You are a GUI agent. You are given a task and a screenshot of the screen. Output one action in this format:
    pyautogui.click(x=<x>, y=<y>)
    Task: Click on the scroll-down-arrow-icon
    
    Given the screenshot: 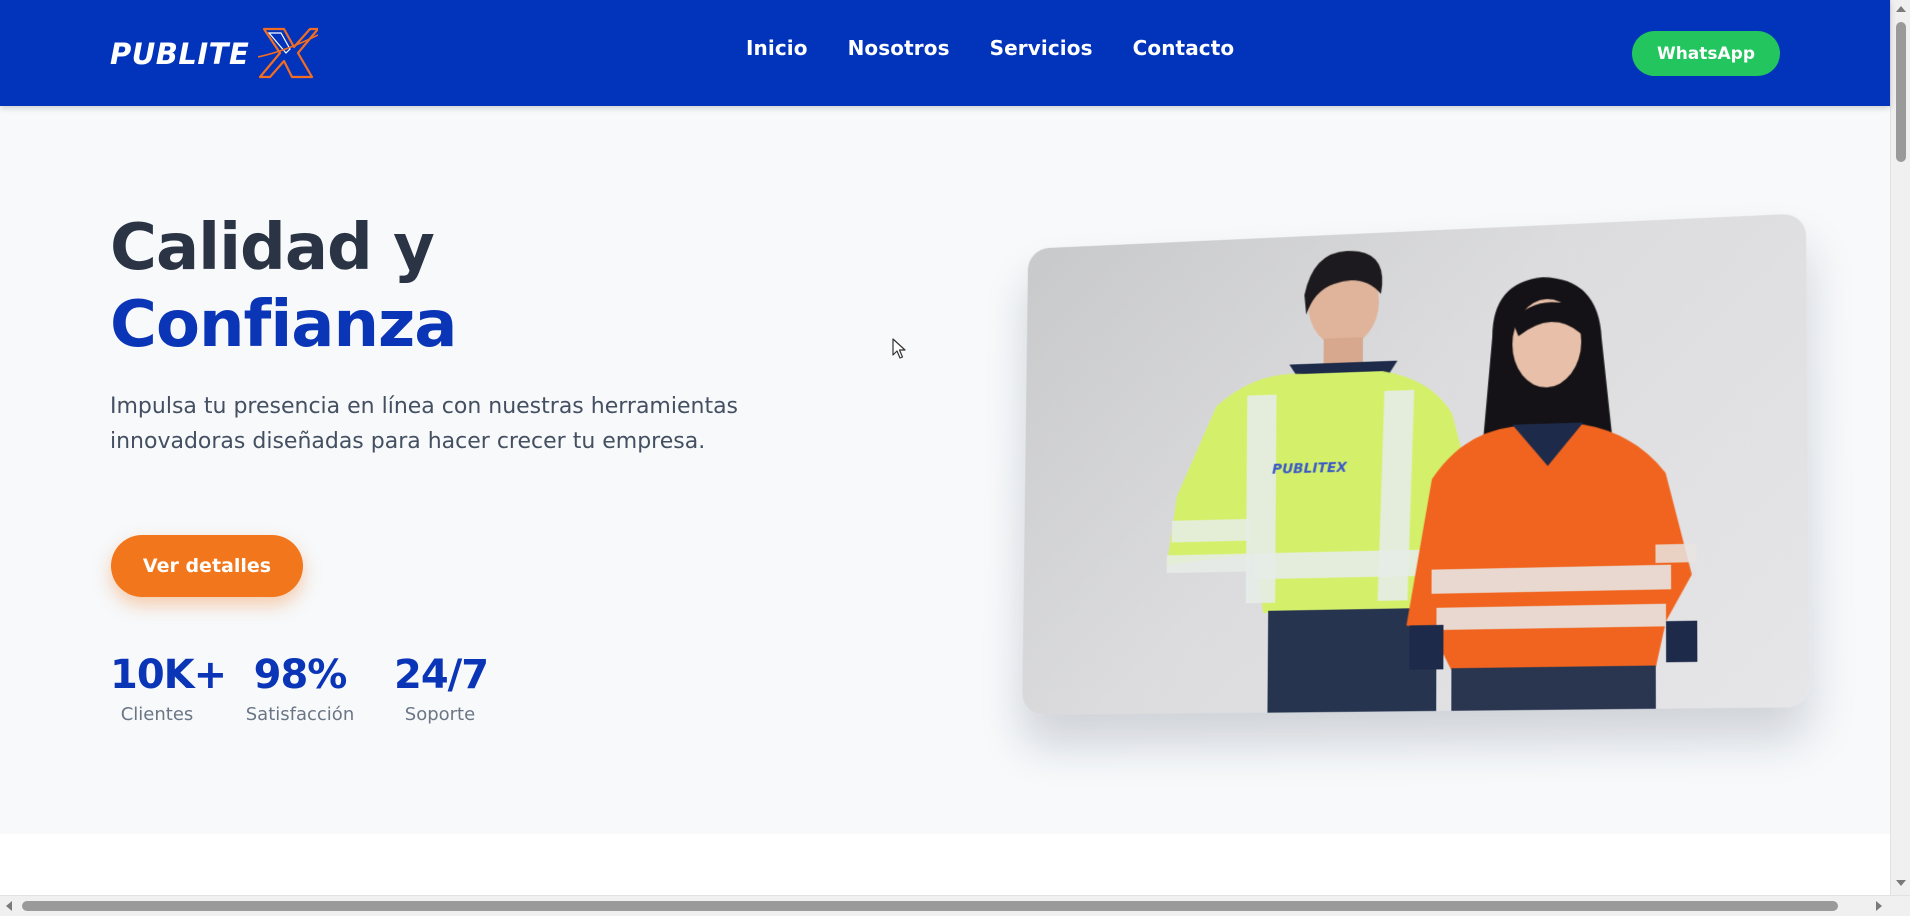 What is the action you would take?
    pyautogui.click(x=1901, y=883)
    